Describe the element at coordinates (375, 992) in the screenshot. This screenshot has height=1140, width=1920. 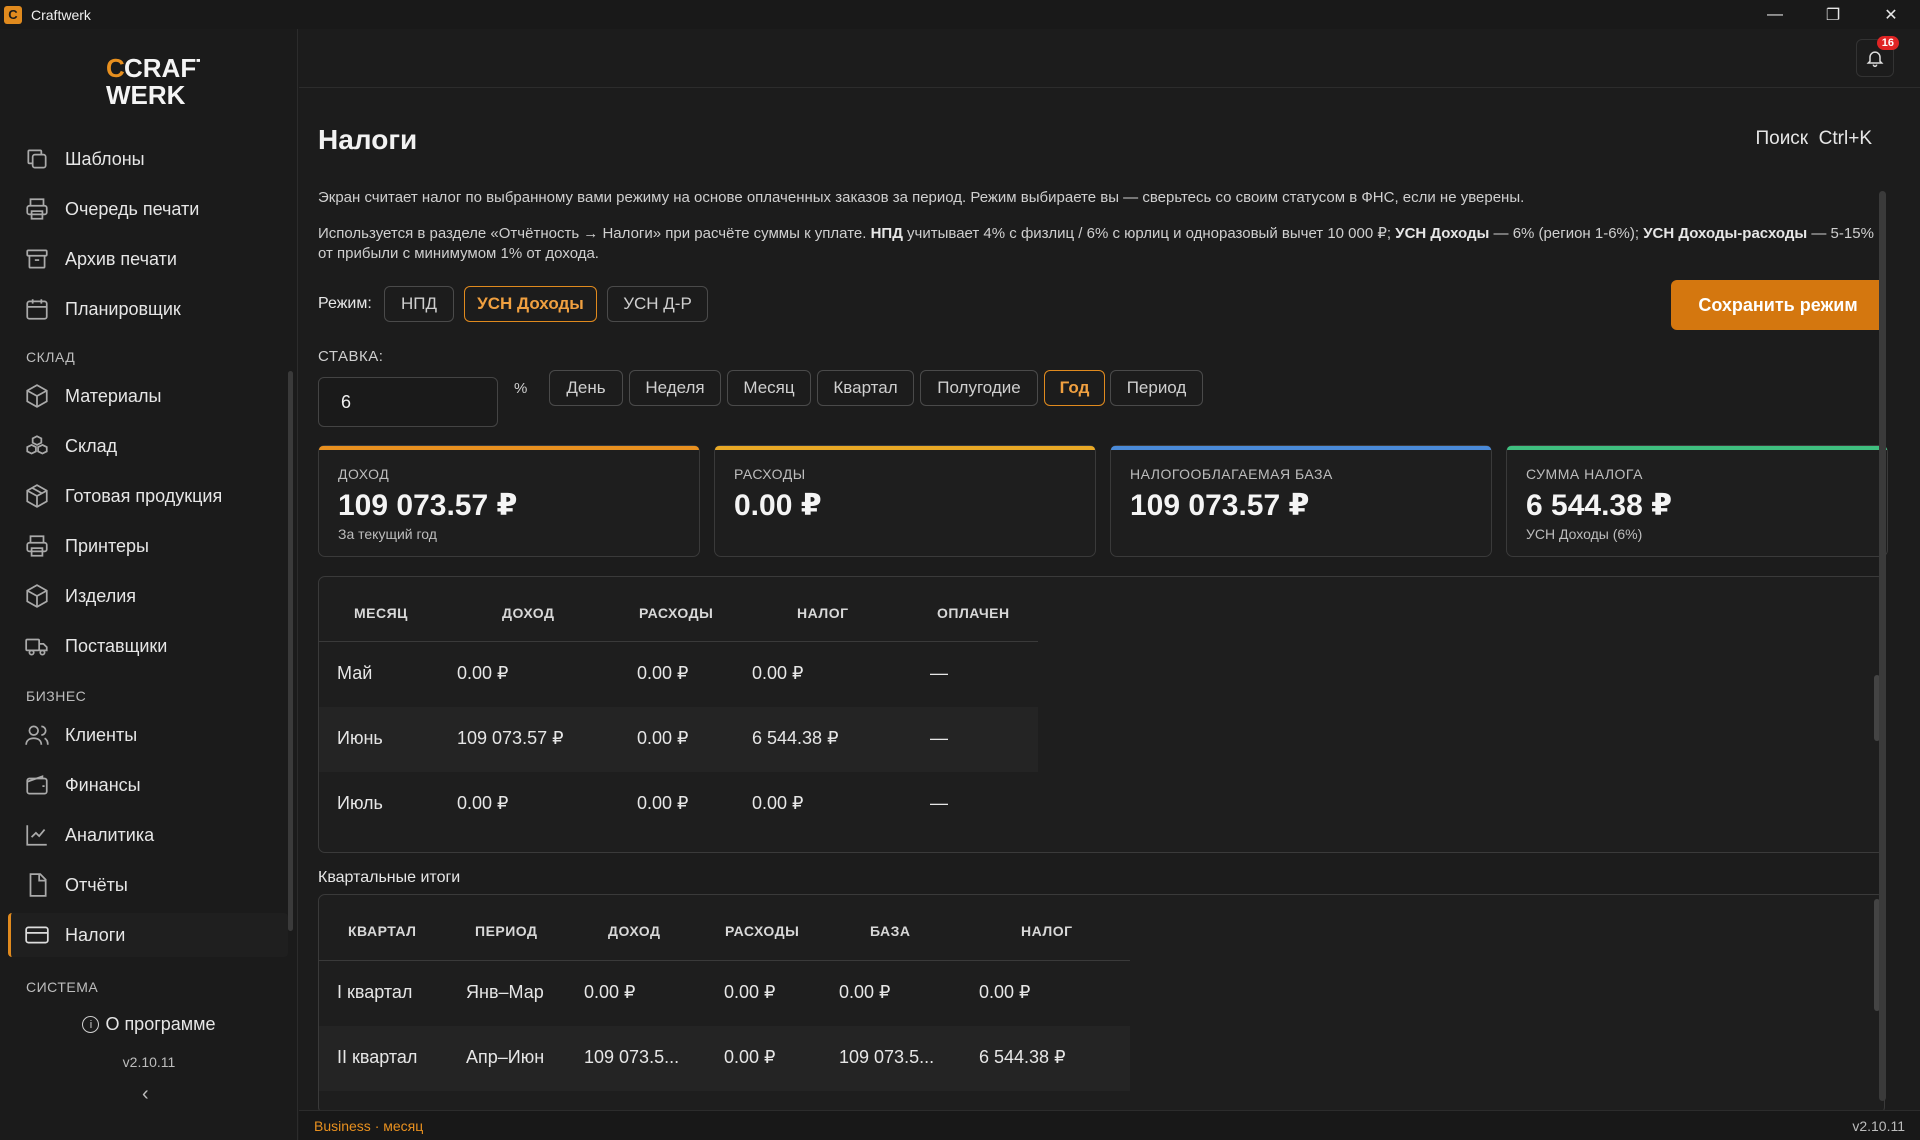
I see `cell-quarter: I квартал` at that location.